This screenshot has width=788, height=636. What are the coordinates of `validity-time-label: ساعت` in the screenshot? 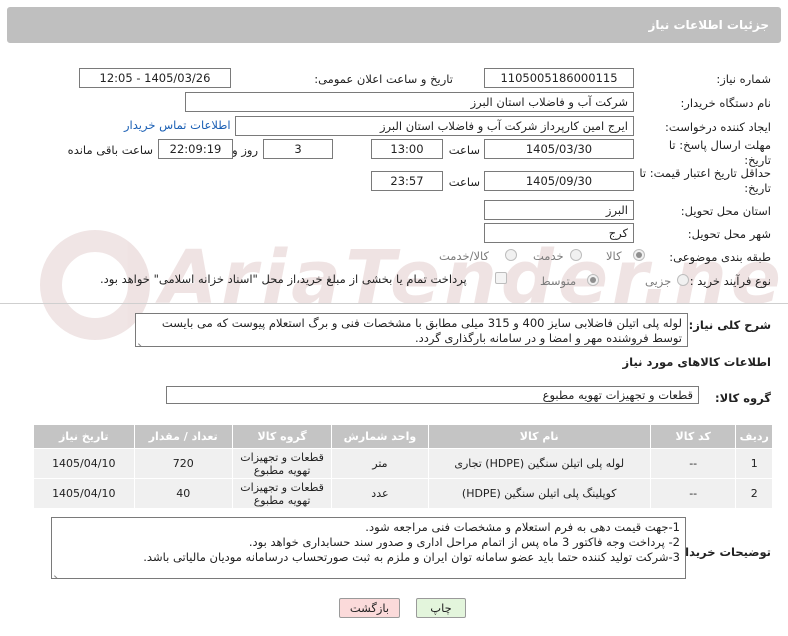 It's located at (464, 182).